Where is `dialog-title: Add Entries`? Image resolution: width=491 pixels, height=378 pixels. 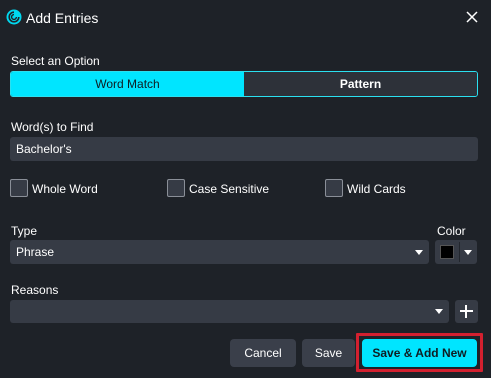
dialog-title: Add Entries is located at coordinates (62, 18).